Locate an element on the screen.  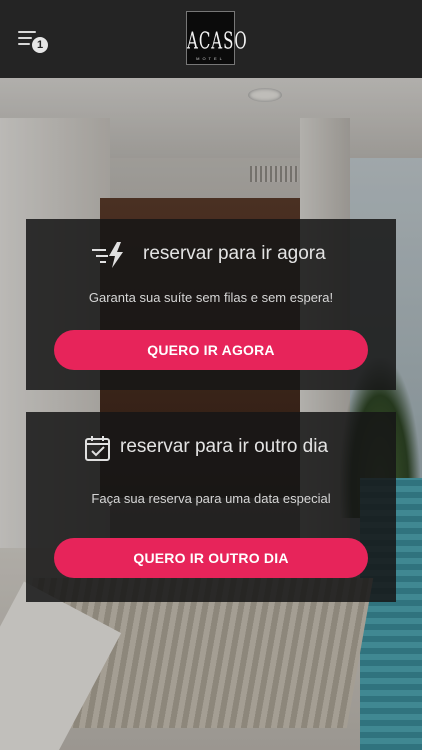
logo-subtext: MOTEL is located at coordinates (210, 58).